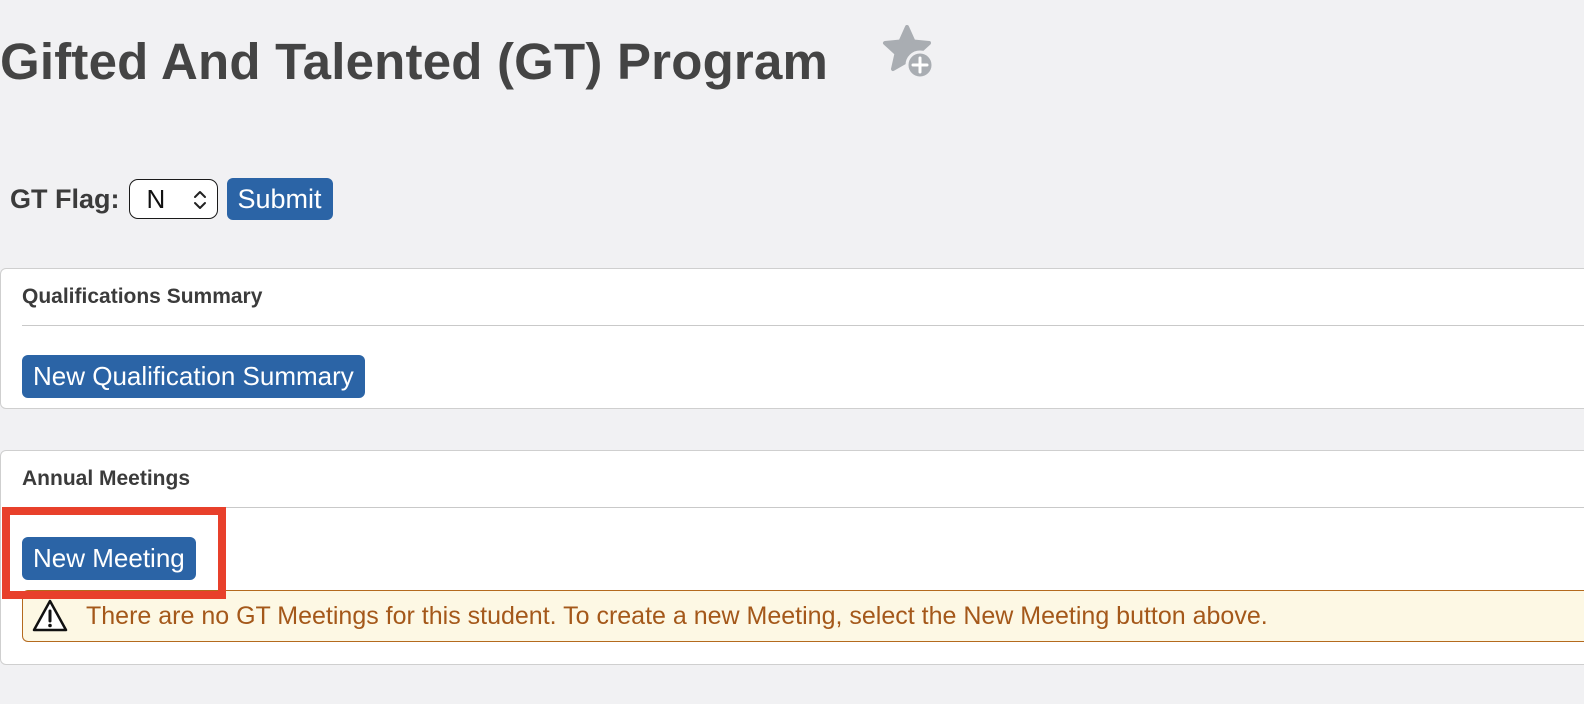  I want to click on gt-flag-label: GT Flag:, so click(65, 198).